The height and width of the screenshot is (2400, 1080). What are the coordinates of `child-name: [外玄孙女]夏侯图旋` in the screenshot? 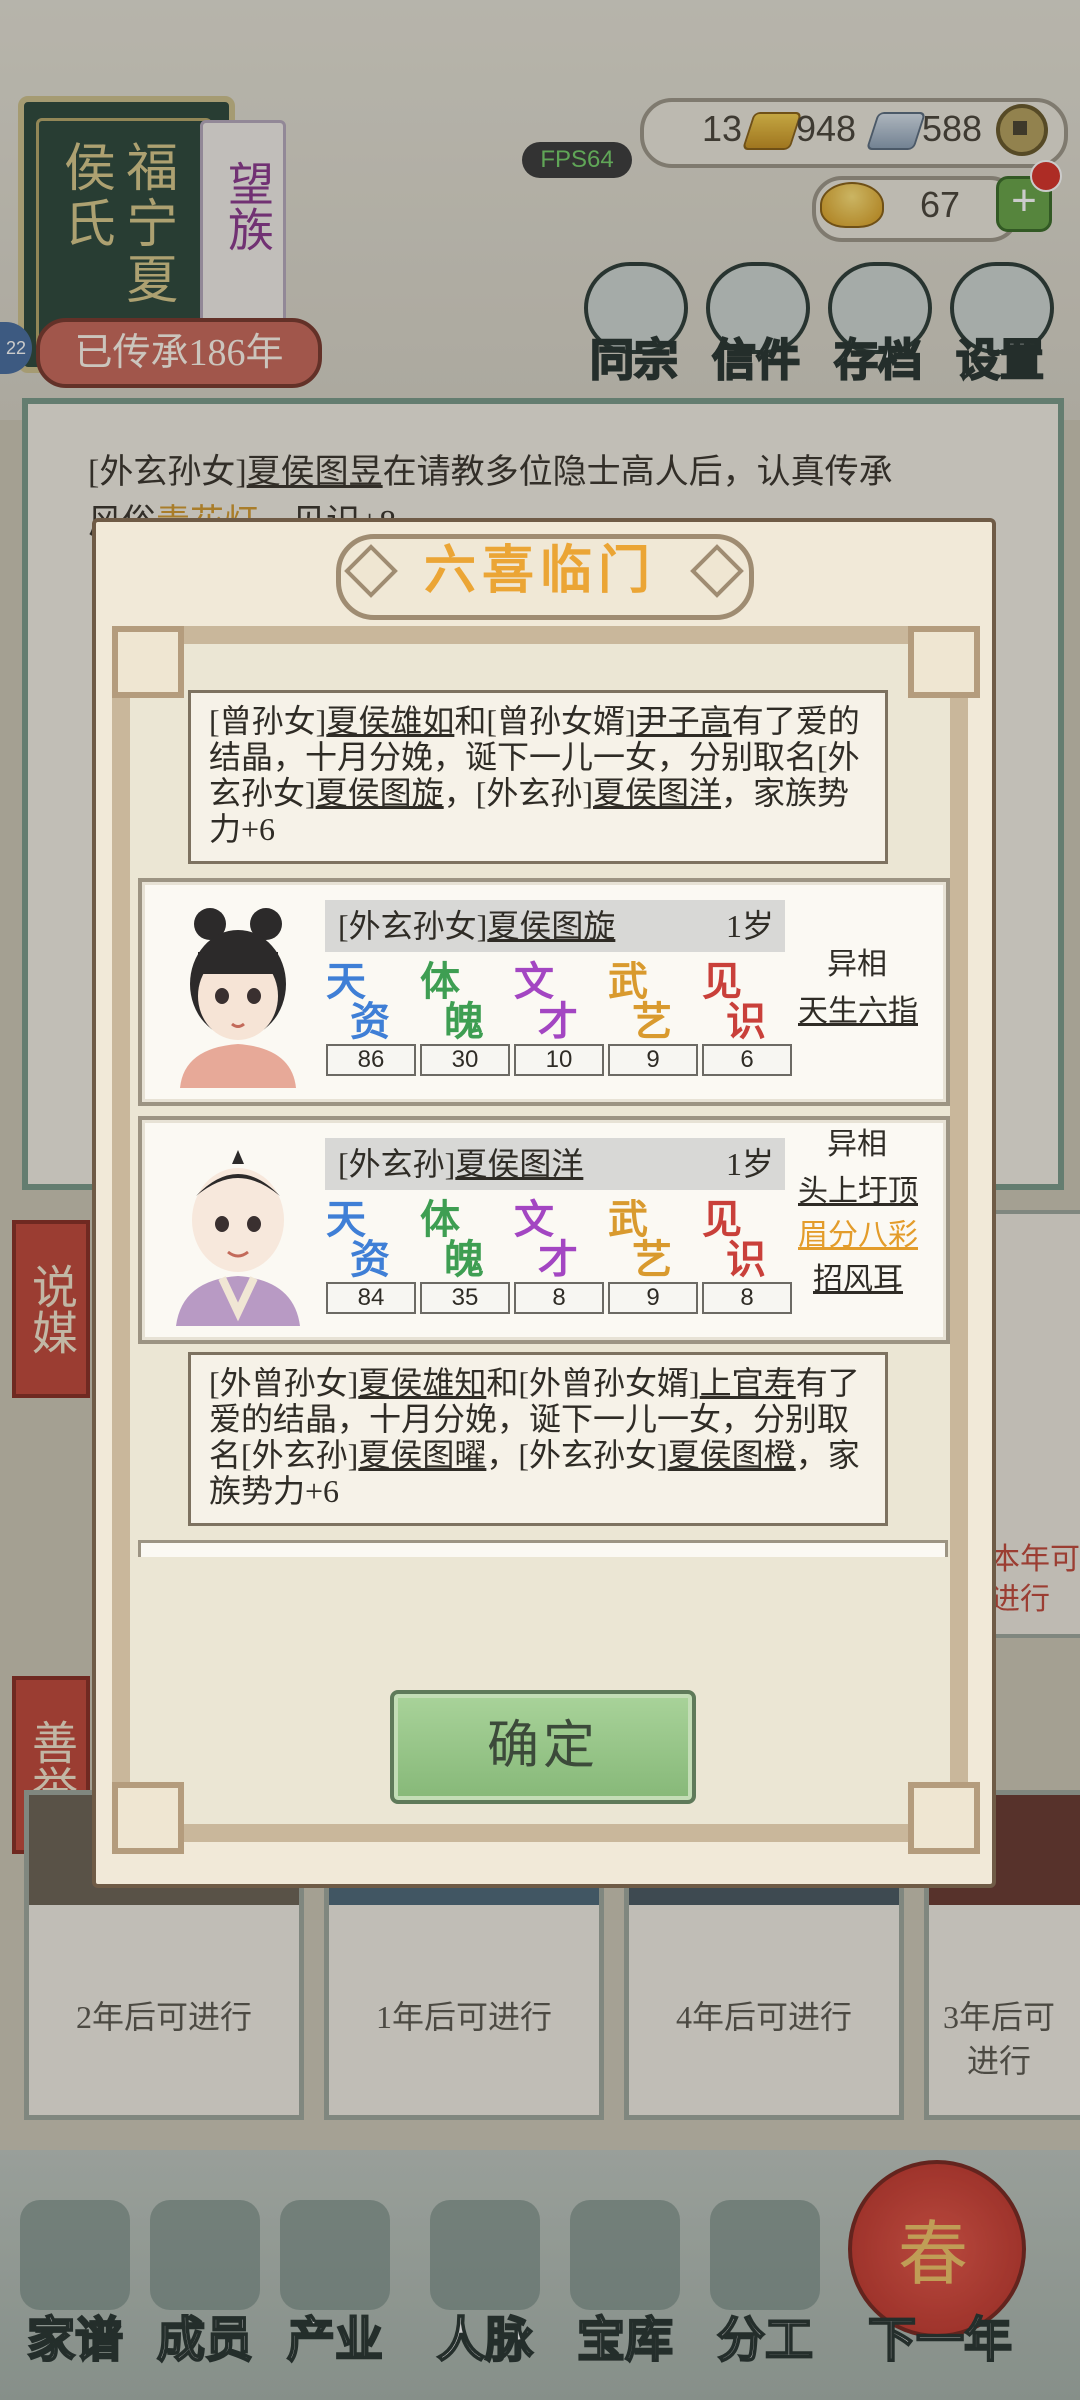 It's located at (476, 926).